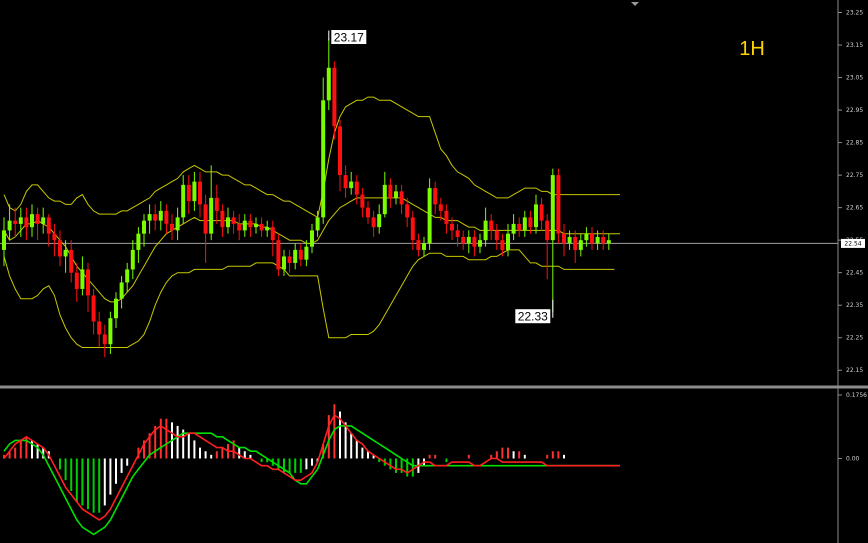 This screenshot has height=543, width=868. What do you see at coordinates (853, 243) in the screenshot?
I see `current-price-label: 22.54` at bounding box center [853, 243].